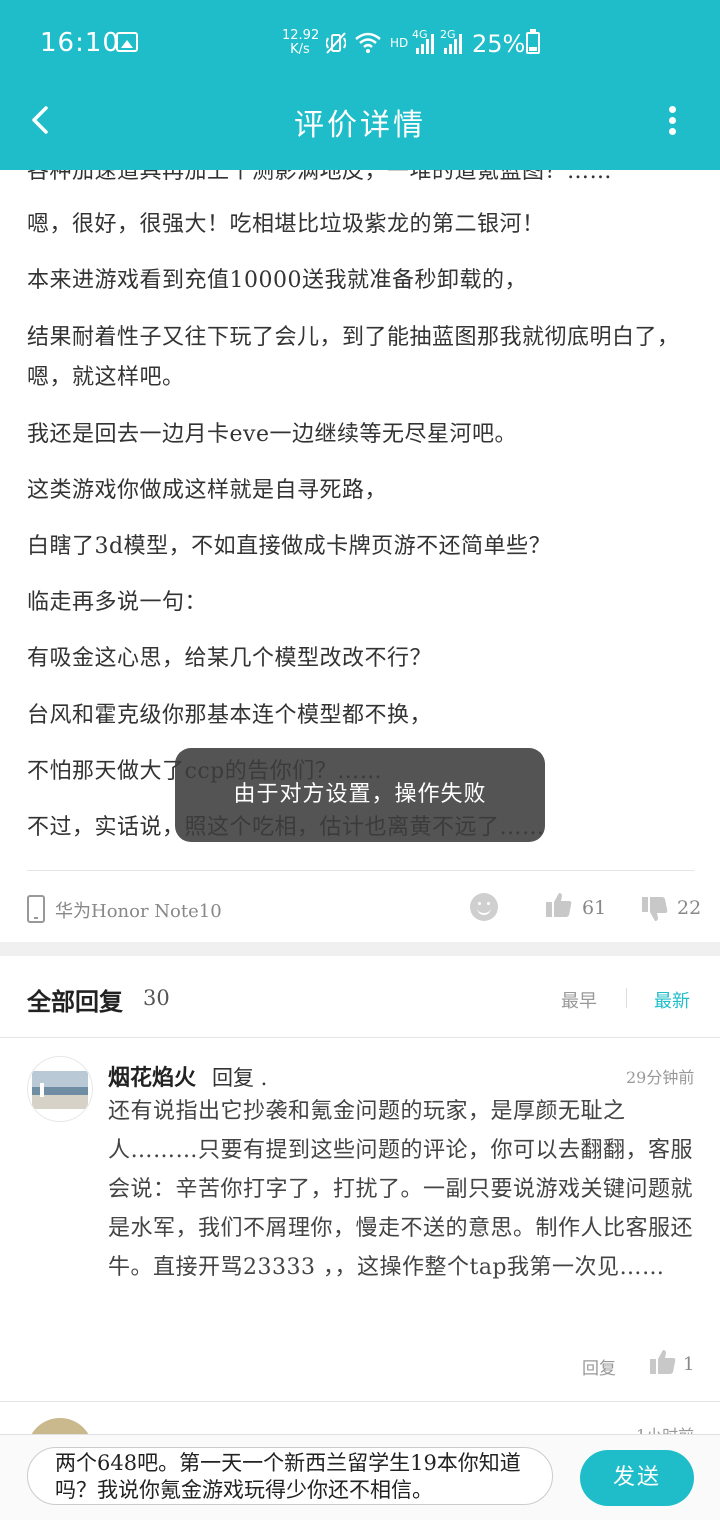 The width and height of the screenshot is (720, 1520). I want to click on replies-header: 全部回复 30 最早 最新, so click(360, 997).